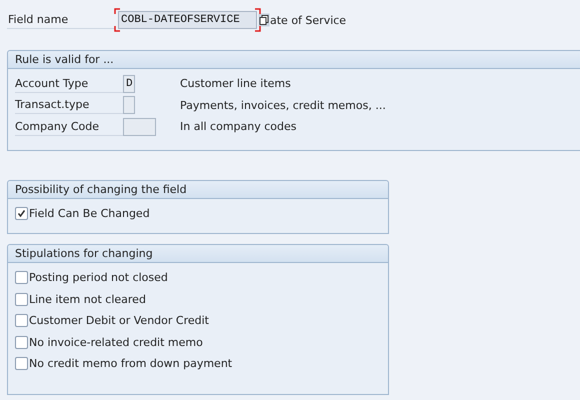 This screenshot has height=400, width=580. I want to click on field-name-input: COBL-DATEOFSERVICE, so click(187, 20).